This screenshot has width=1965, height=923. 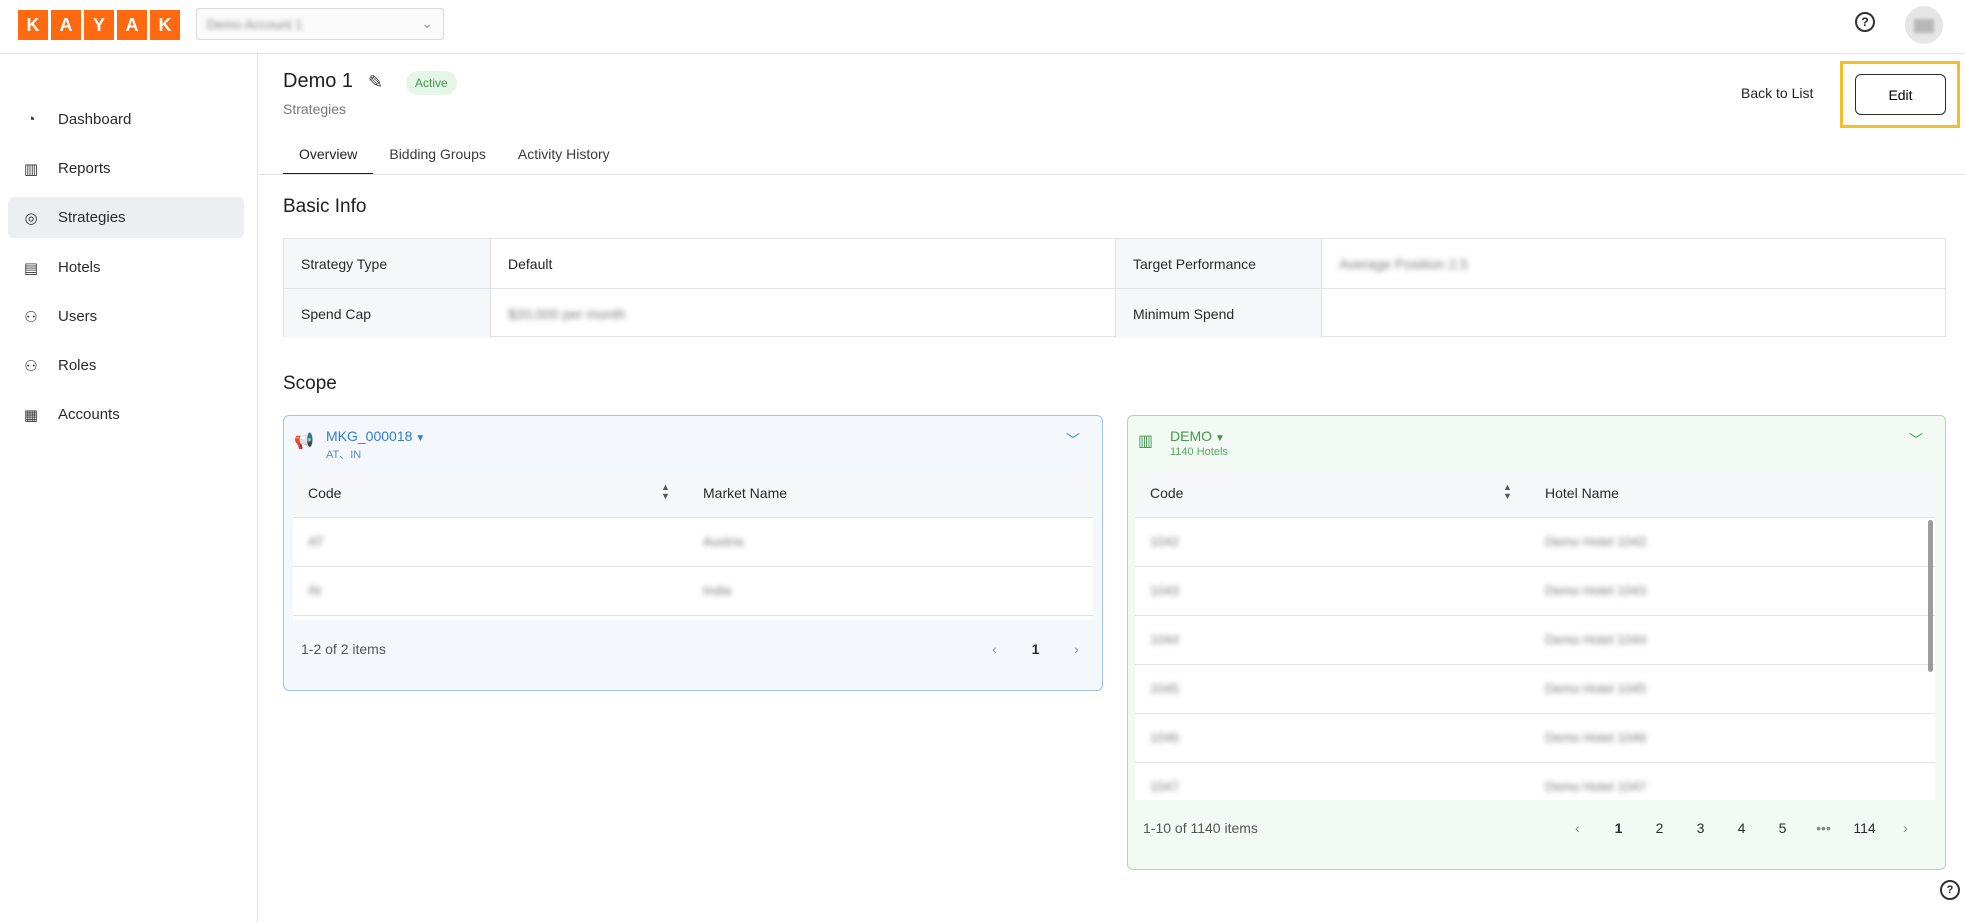 I want to click on basic-info-heading: Basic Info, so click(x=325, y=206).